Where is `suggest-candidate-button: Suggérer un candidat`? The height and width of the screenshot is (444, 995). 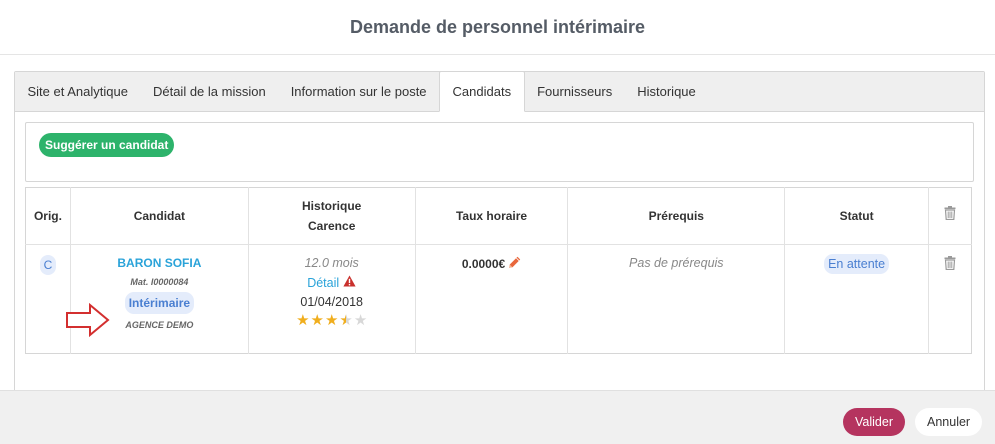 suggest-candidate-button: Suggérer un candidat is located at coordinates (107, 145).